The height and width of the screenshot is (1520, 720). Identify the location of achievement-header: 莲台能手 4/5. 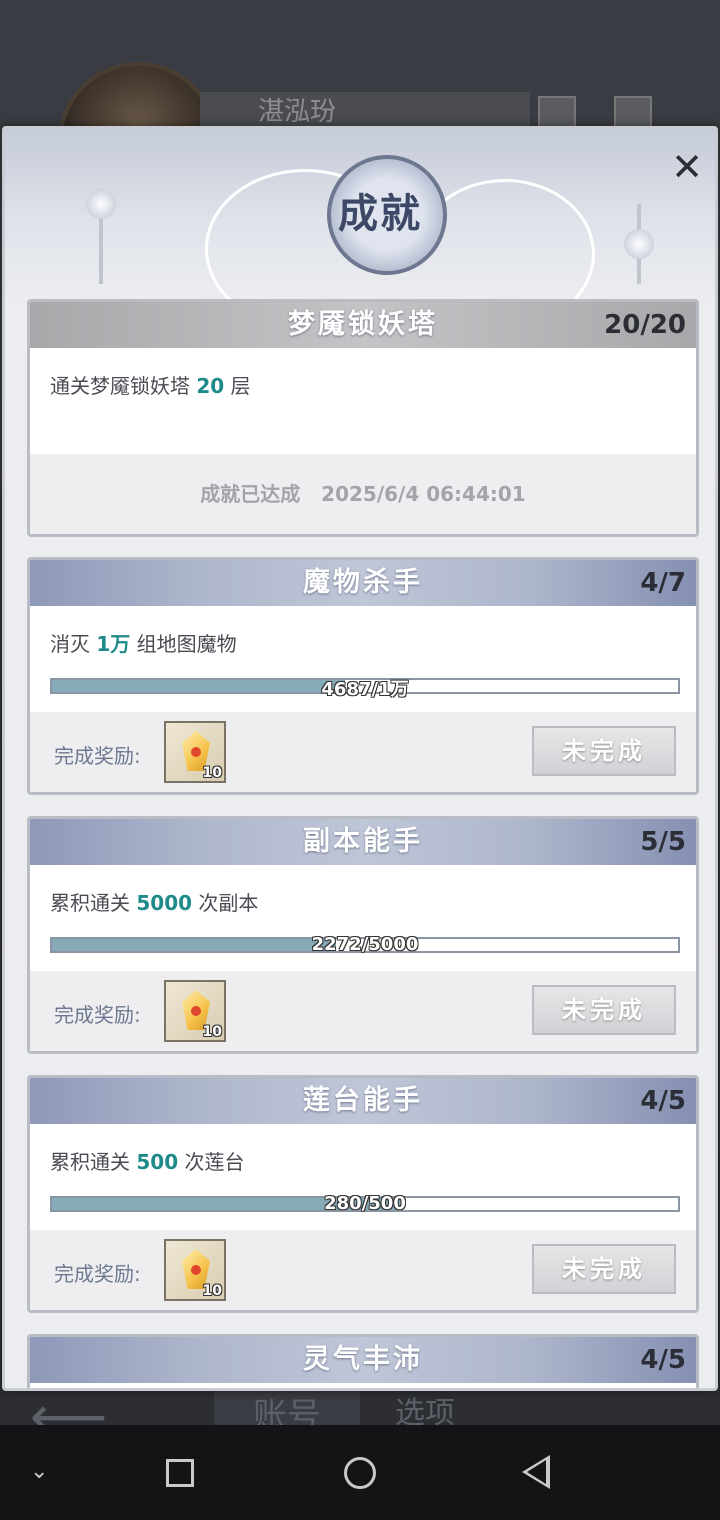
(363, 1101).